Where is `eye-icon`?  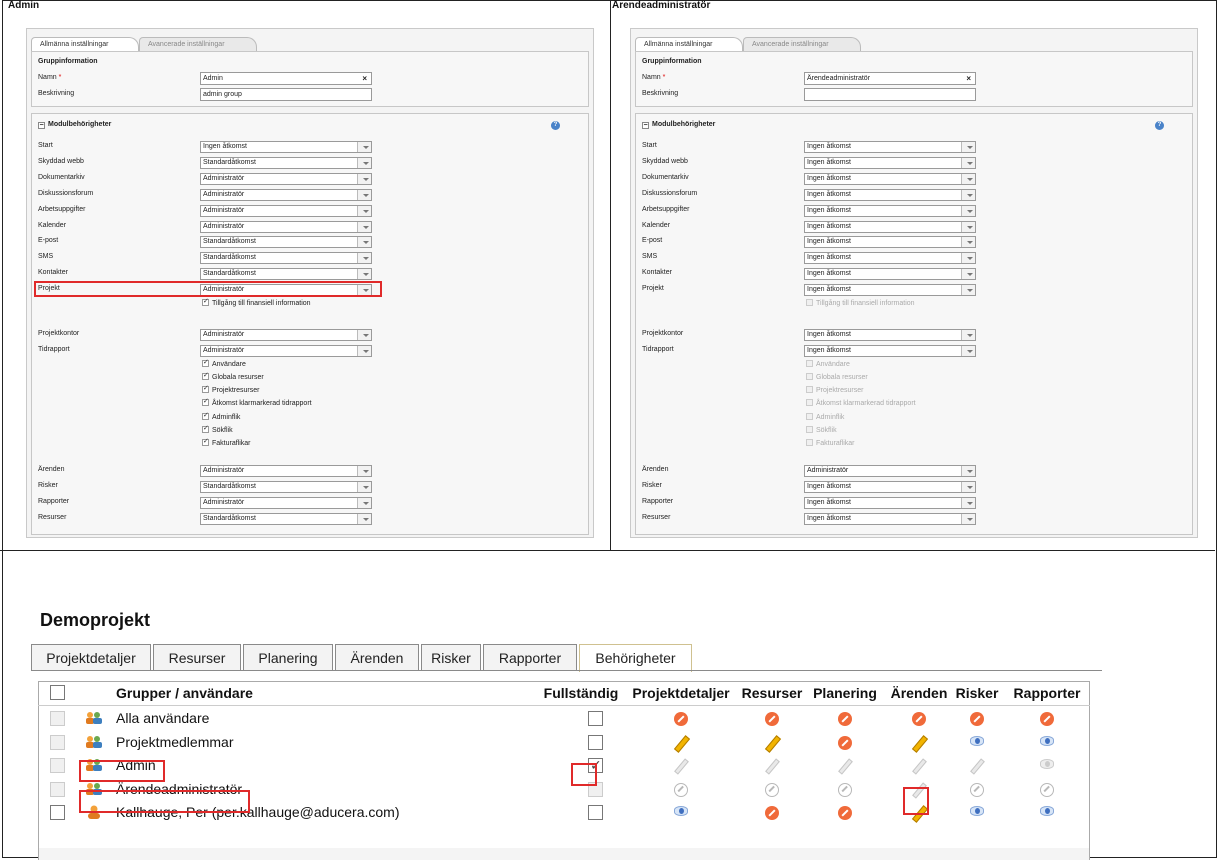 eye-icon is located at coordinates (977, 740).